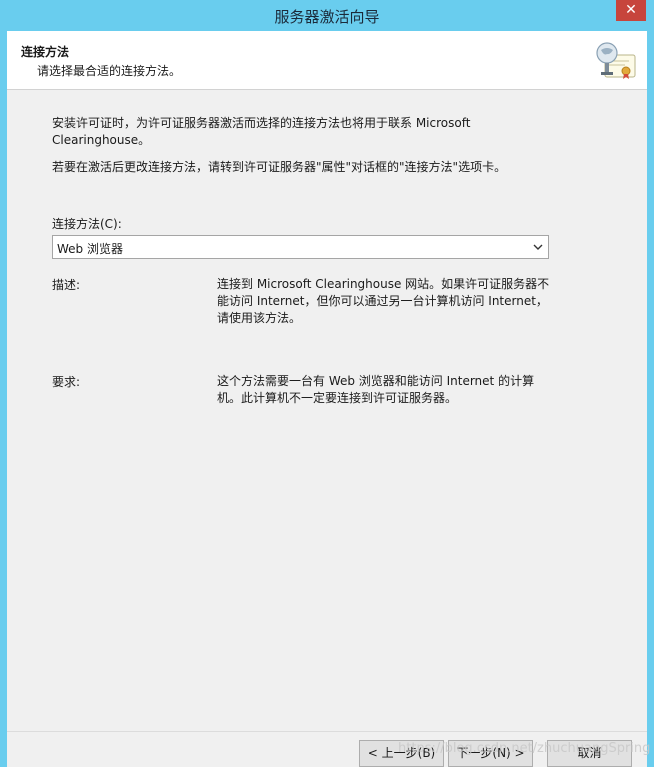 The width and height of the screenshot is (654, 767). What do you see at coordinates (300, 247) in the screenshot?
I see `connection-method-select: Web 浏览器` at bounding box center [300, 247].